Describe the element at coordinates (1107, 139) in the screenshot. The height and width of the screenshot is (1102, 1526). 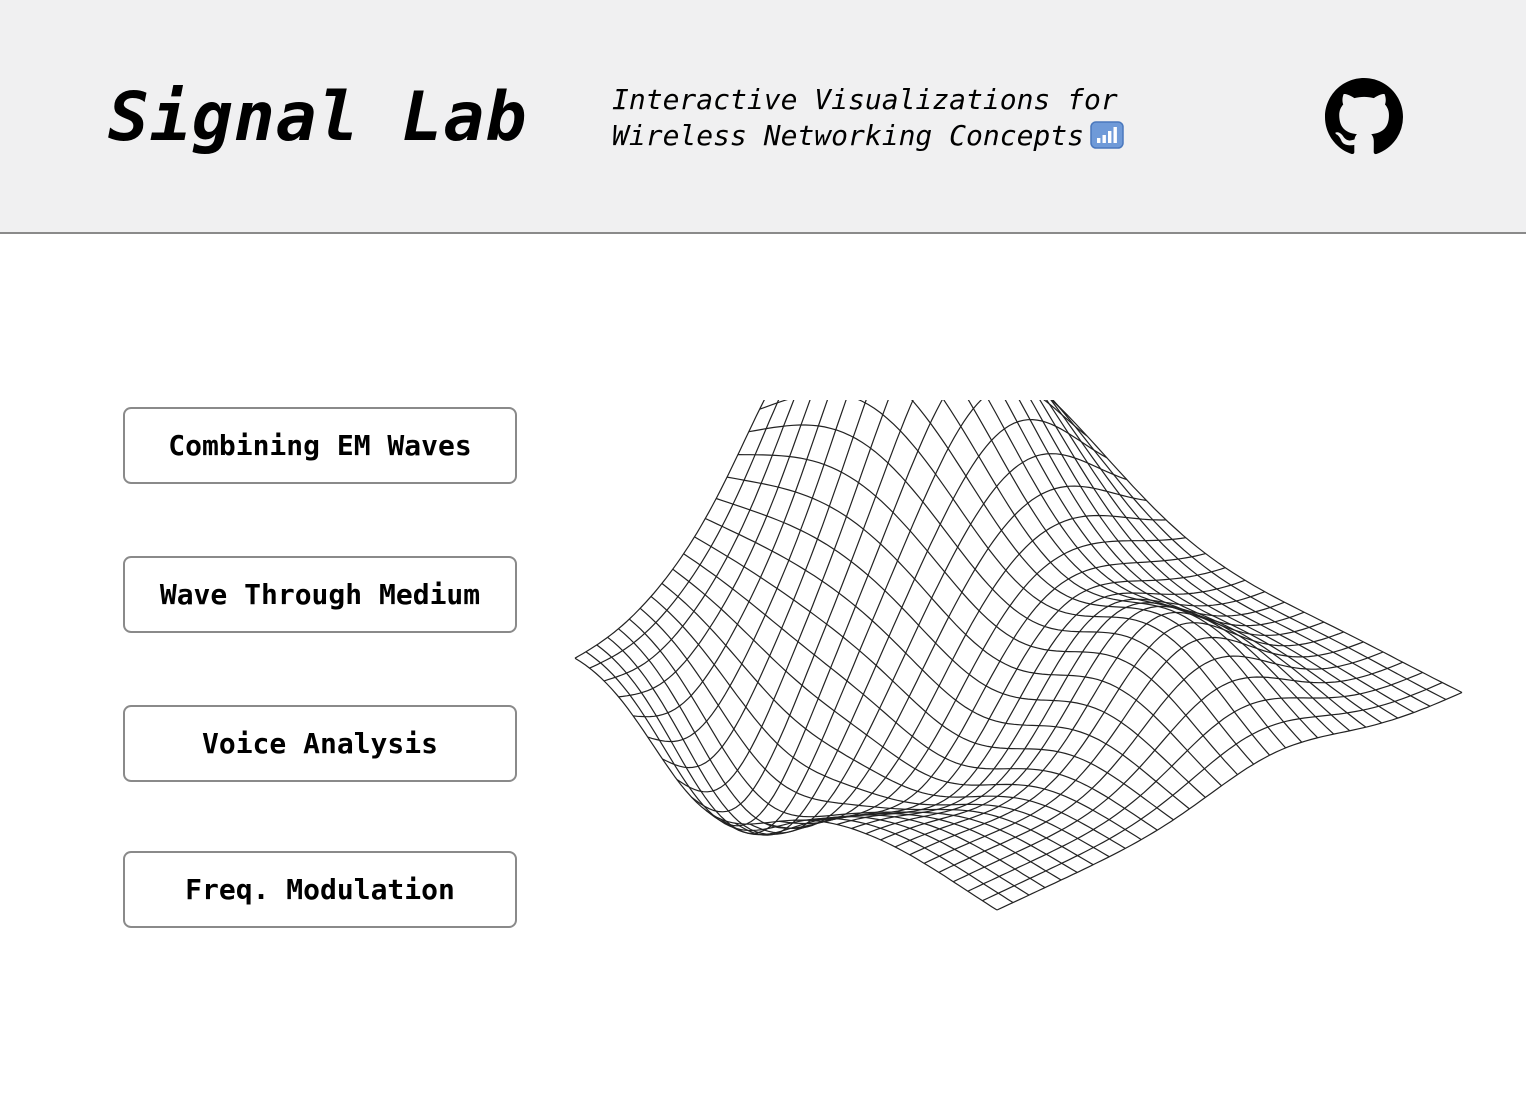
I see `signal-bars-icon` at that location.